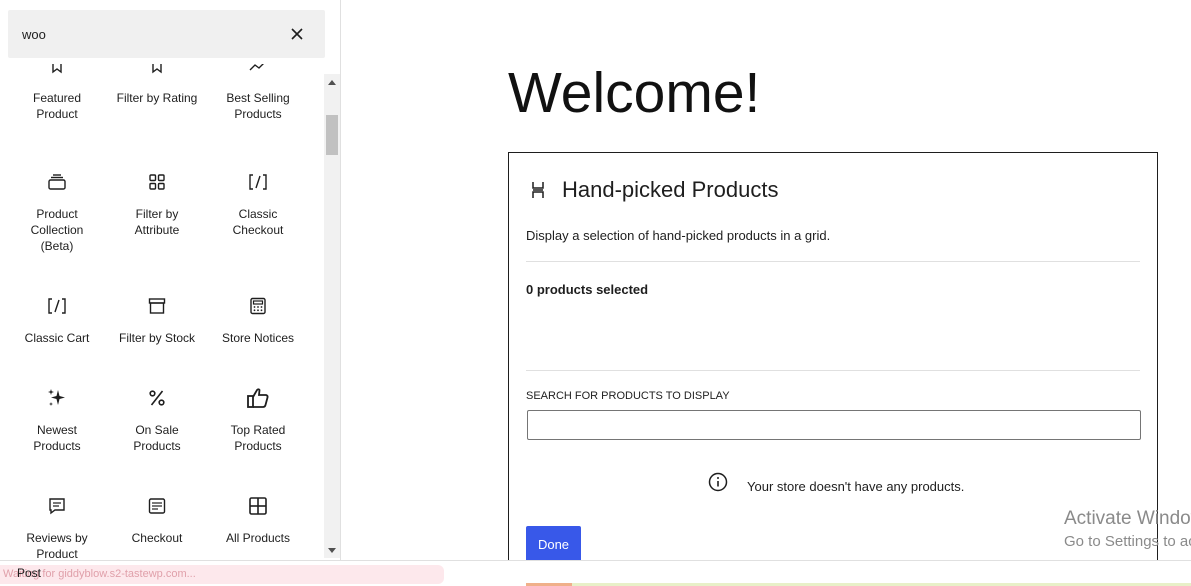 This screenshot has width=1191, height=586. Describe the element at coordinates (332, 316) in the screenshot. I see `block-list-scrollbar` at that location.